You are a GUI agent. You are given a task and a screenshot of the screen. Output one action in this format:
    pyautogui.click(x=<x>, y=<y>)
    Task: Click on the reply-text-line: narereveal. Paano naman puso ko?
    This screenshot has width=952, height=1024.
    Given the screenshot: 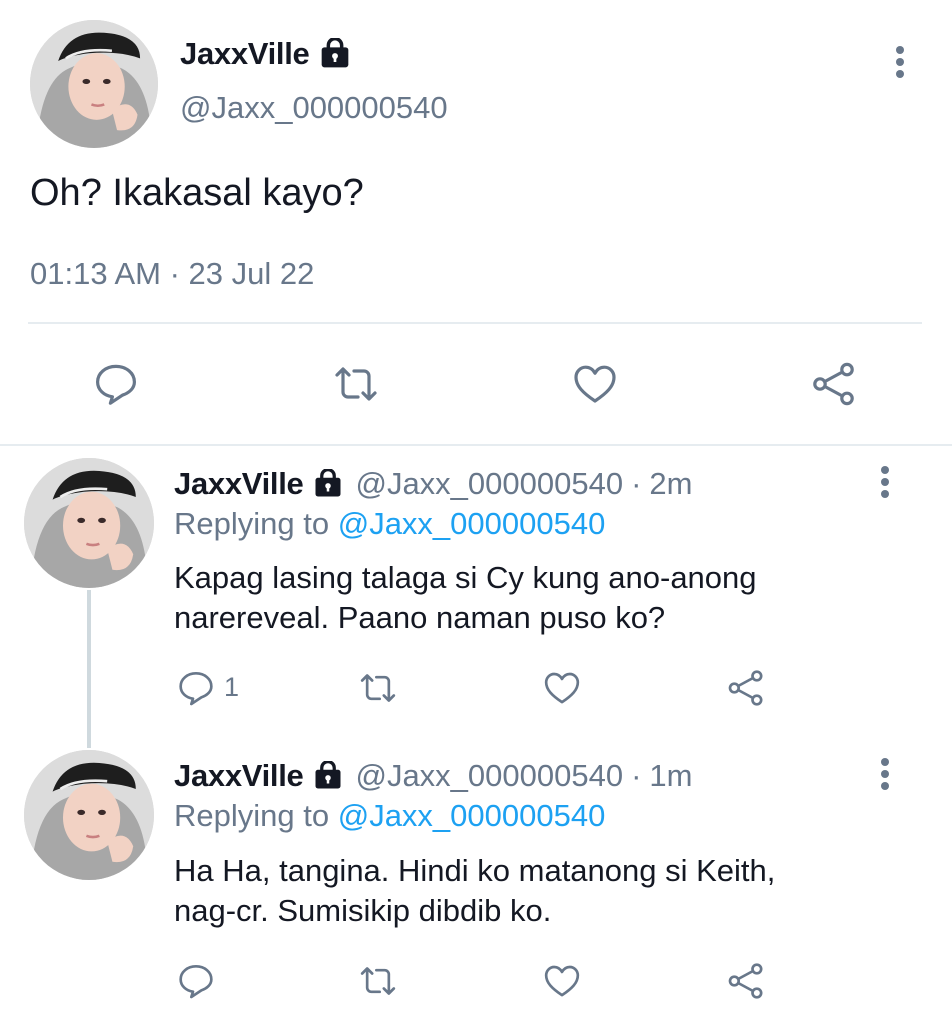 What is the action you would take?
    pyautogui.click(x=420, y=617)
    